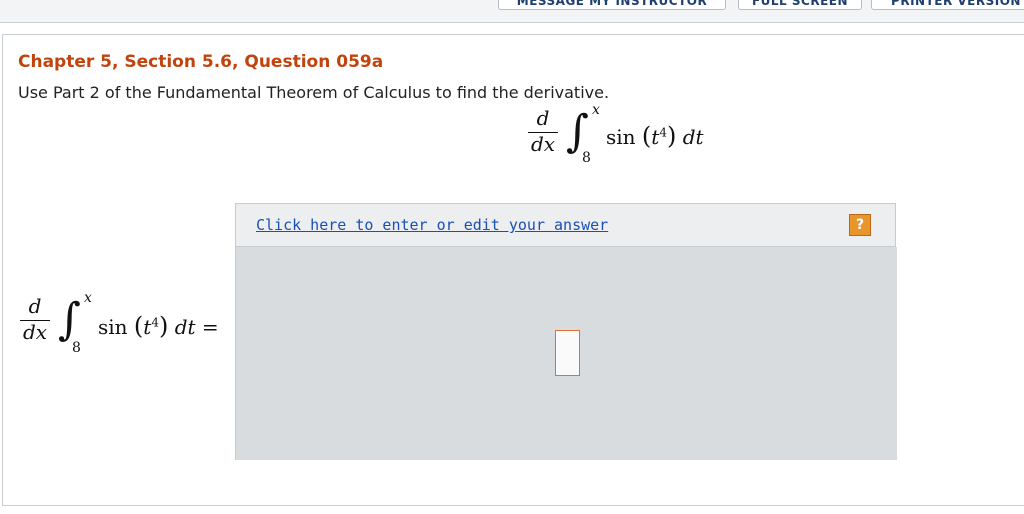  I want to click on answer-expression: d dx ∫ x 8 sin (t4) dt =, so click(121, 326).